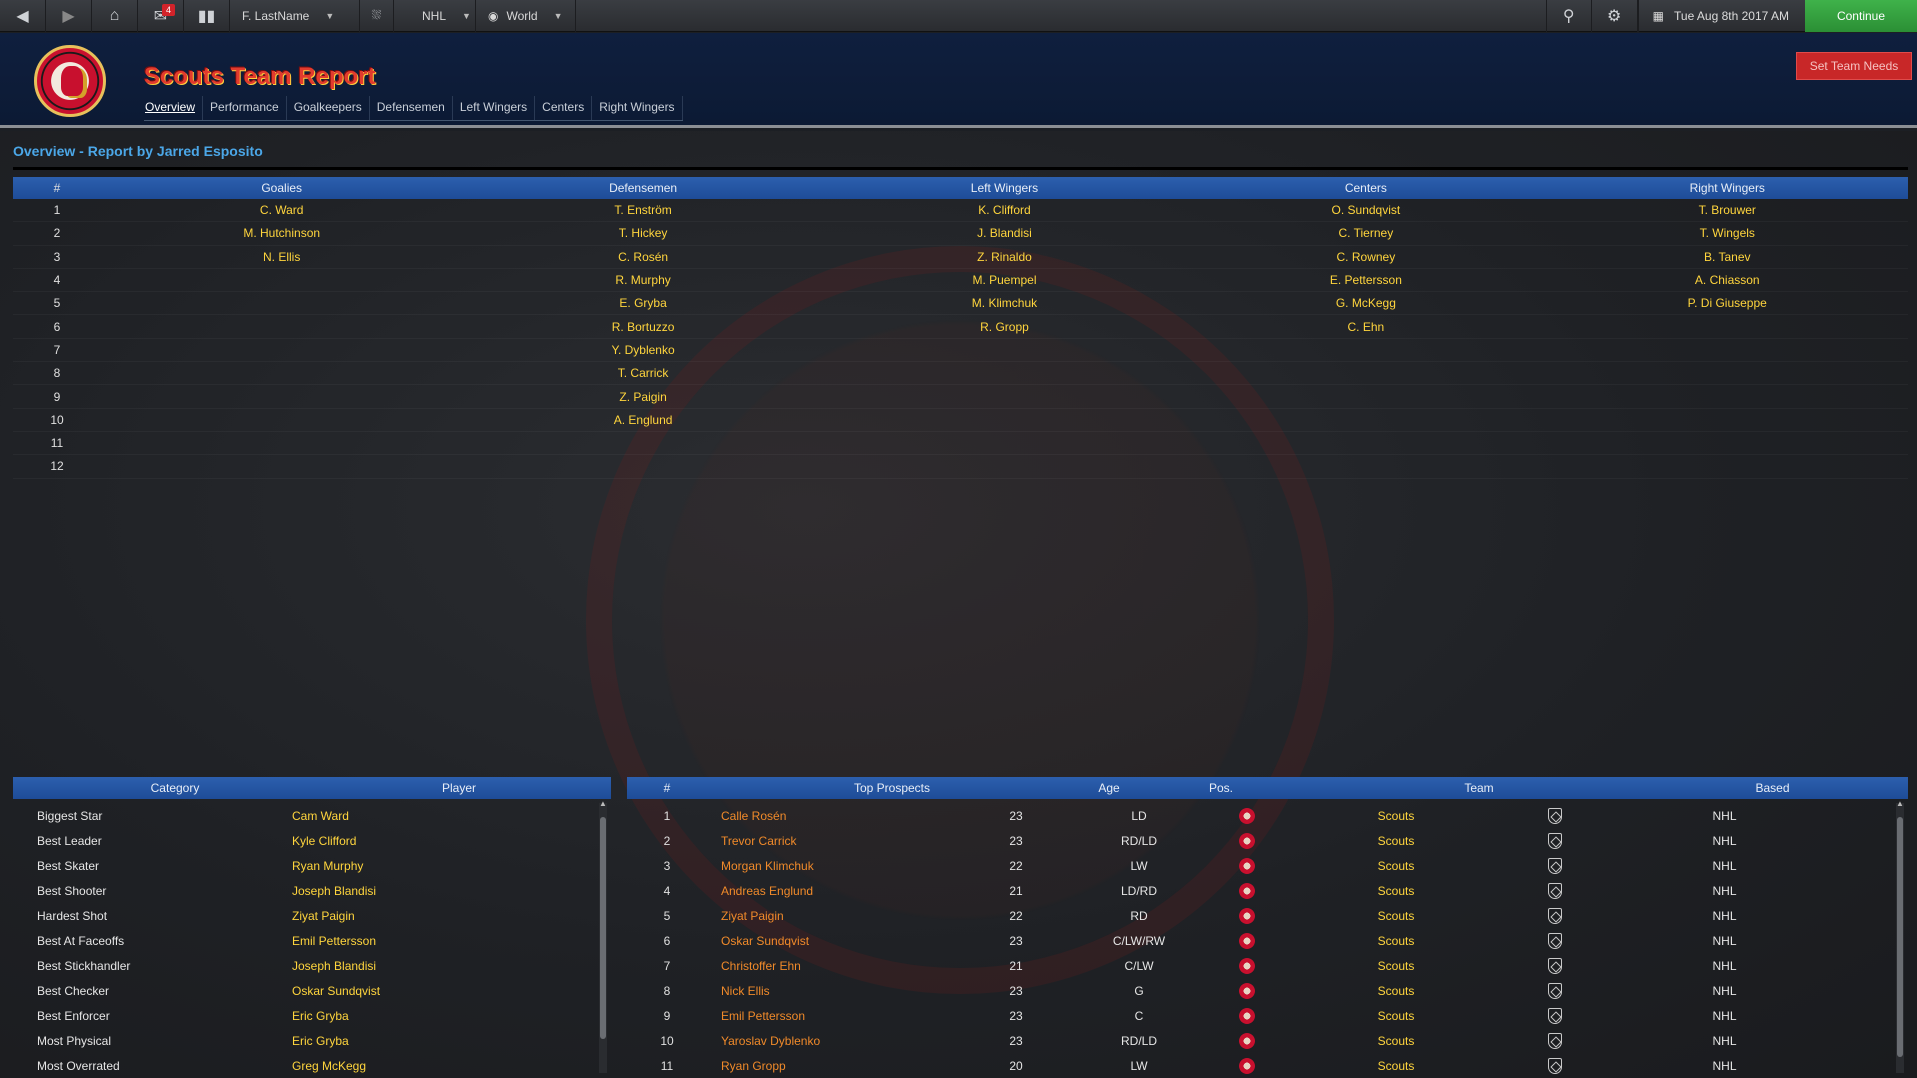 The width and height of the screenshot is (1917, 1078). What do you see at coordinates (459, 788) in the screenshot?
I see `column-header: Player` at bounding box center [459, 788].